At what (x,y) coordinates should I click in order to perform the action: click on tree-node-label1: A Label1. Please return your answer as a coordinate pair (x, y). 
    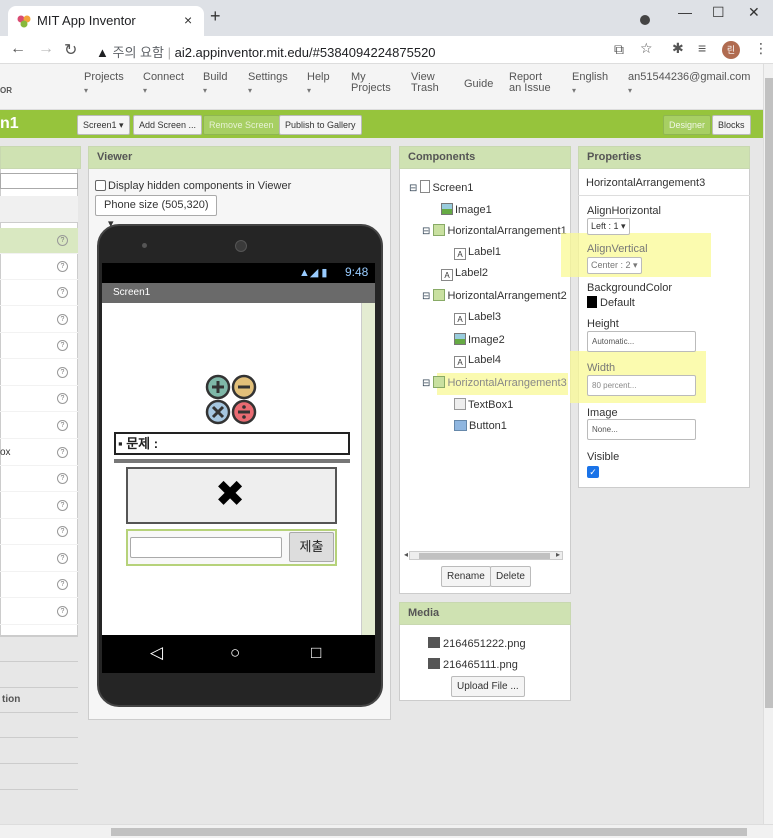
    Looking at the image, I should click on (477, 253).